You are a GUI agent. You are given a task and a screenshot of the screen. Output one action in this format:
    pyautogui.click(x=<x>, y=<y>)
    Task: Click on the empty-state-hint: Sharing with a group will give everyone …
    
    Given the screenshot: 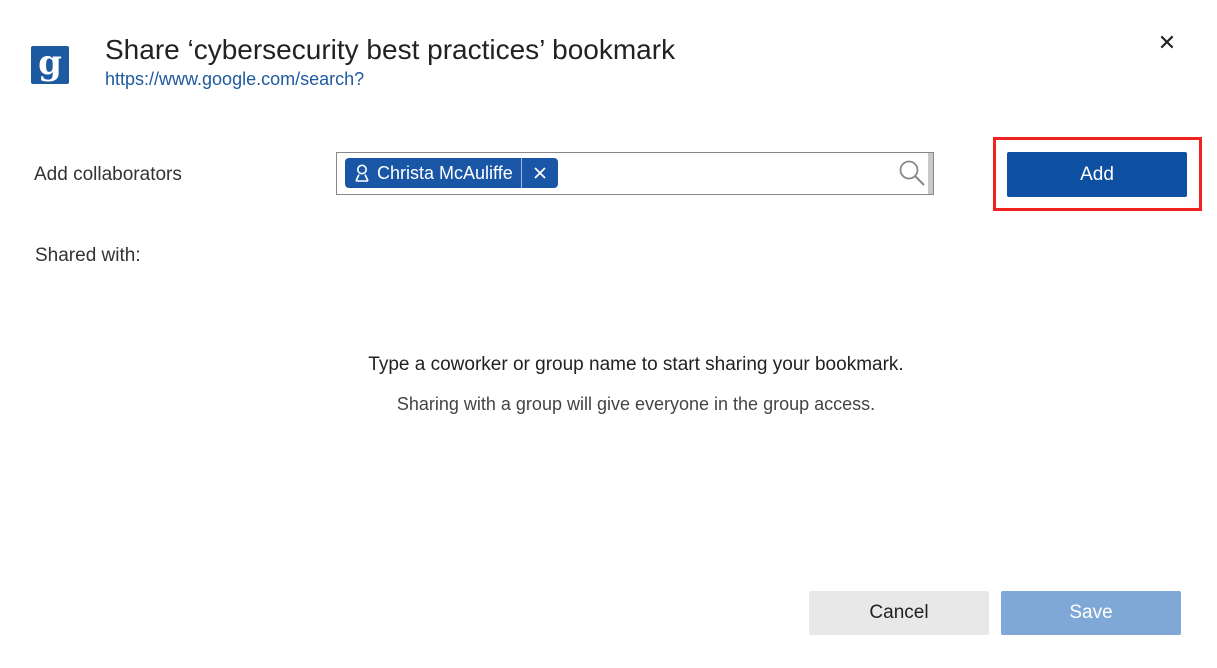 What is the action you would take?
    pyautogui.click(x=636, y=404)
    